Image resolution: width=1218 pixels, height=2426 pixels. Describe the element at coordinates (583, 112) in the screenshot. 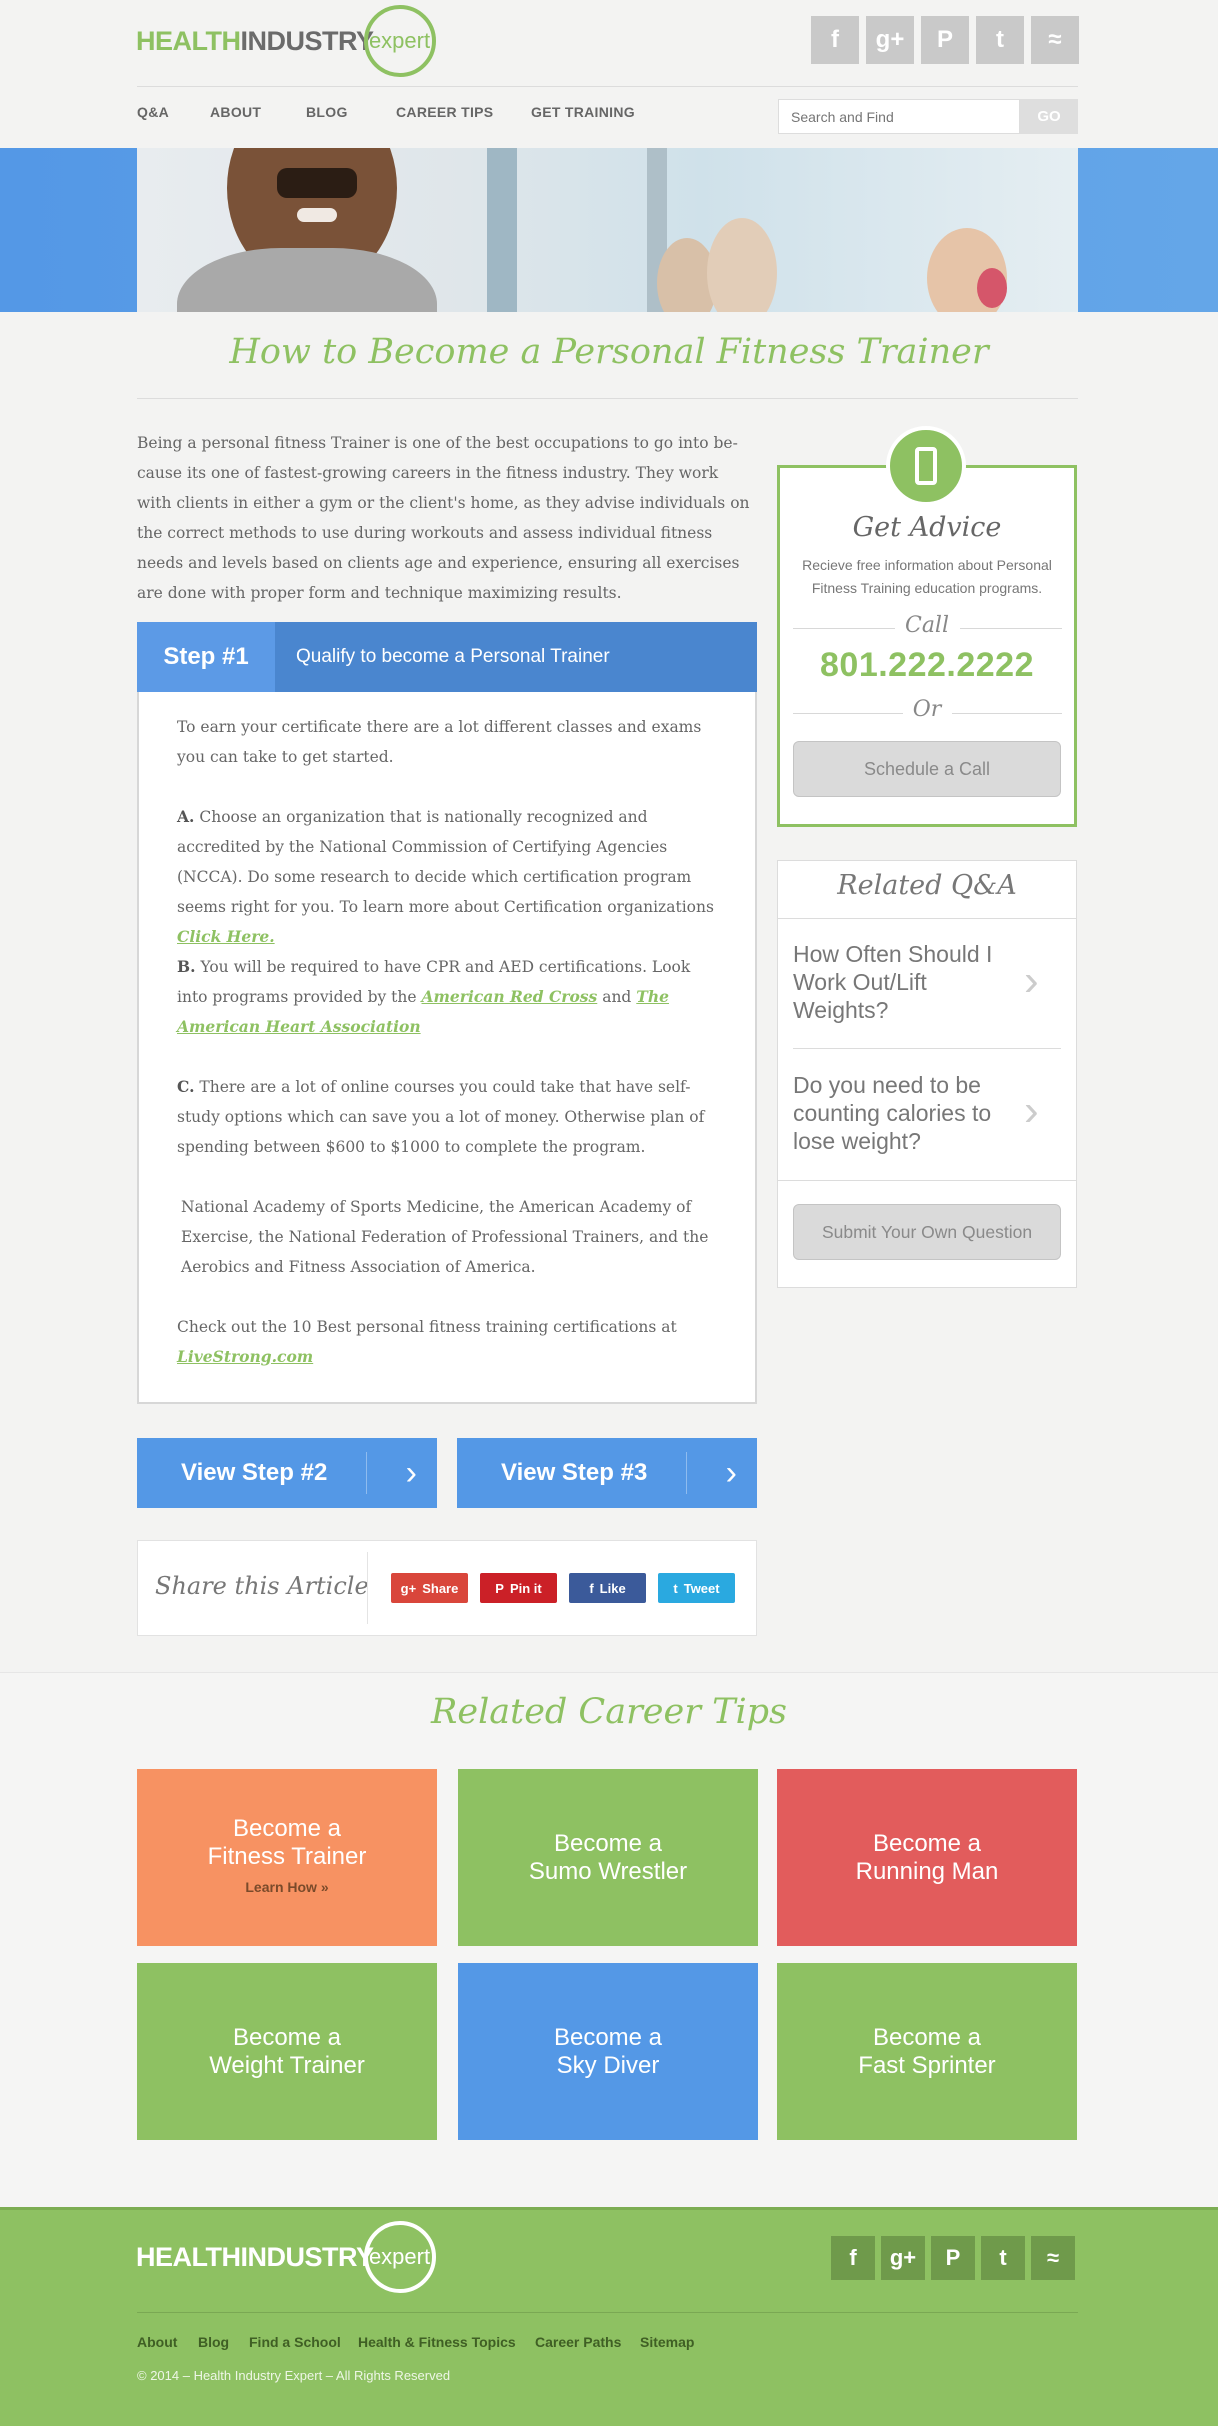

I see `nav-get-training: GET TRAINING` at that location.